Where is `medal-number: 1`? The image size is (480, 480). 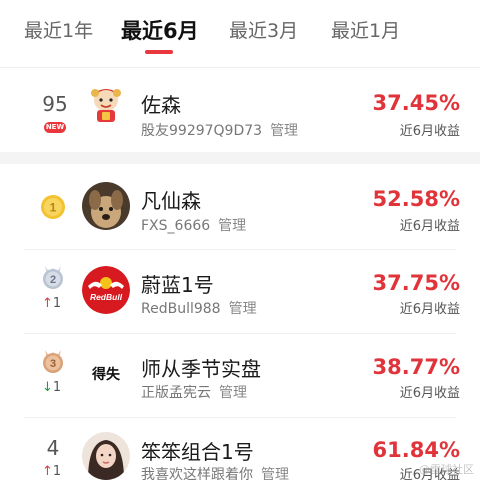 medal-number: 1 is located at coordinates (53, 208).